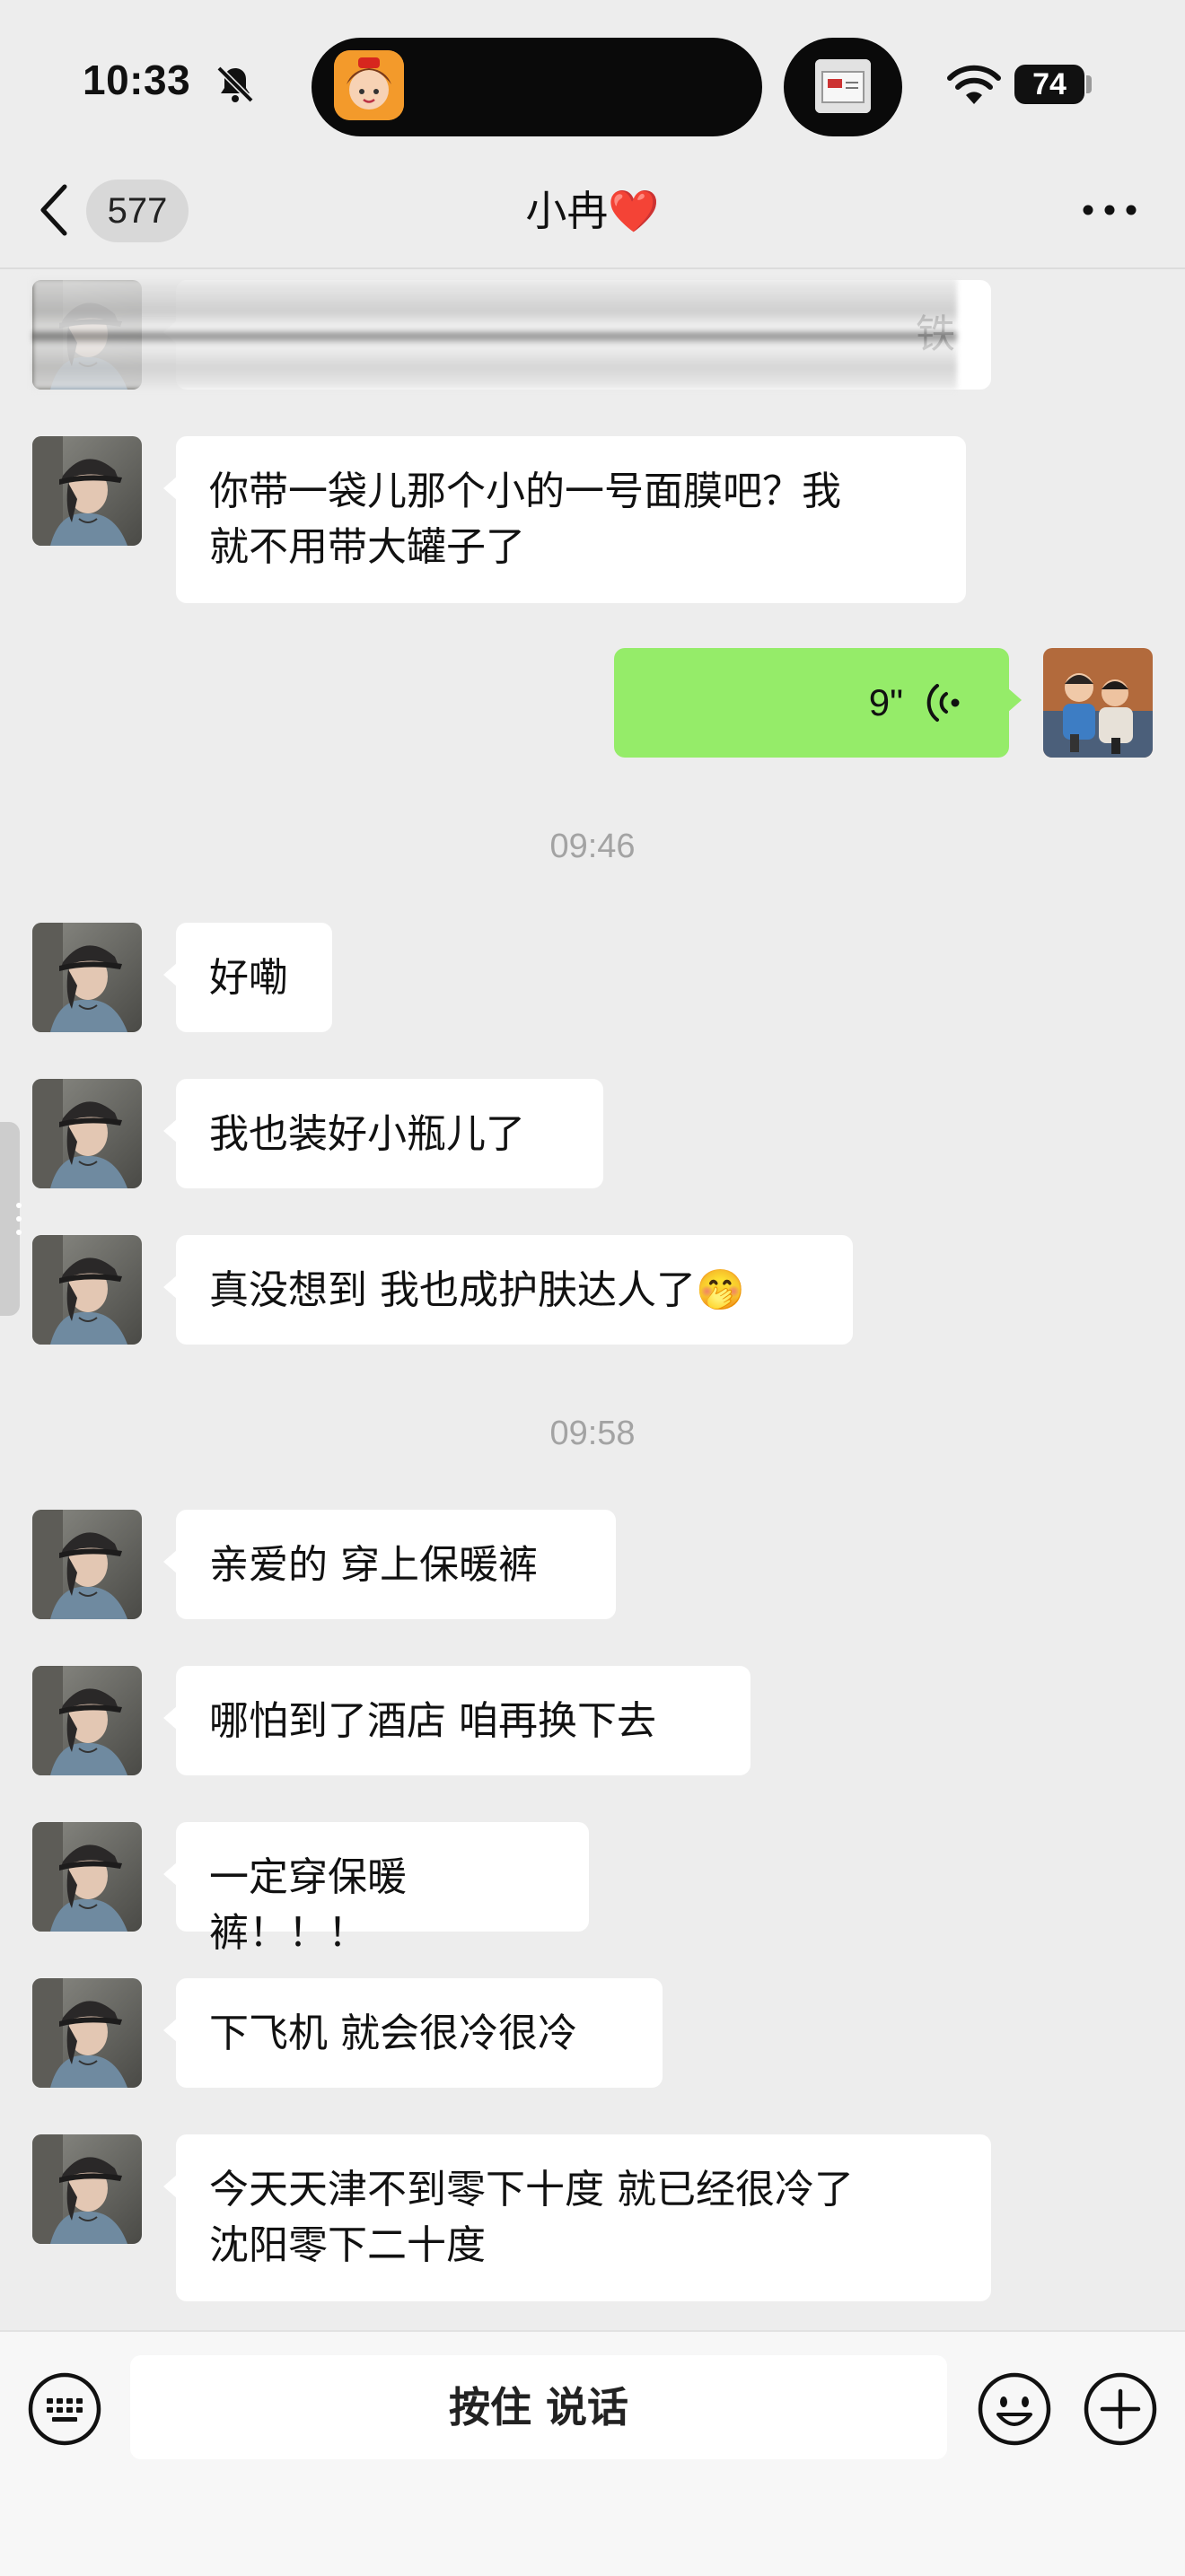 The image size is (1185, 2576). I want to click on message-bubble: 亲爱的 穿上保暖裤, so click(389, 1564).